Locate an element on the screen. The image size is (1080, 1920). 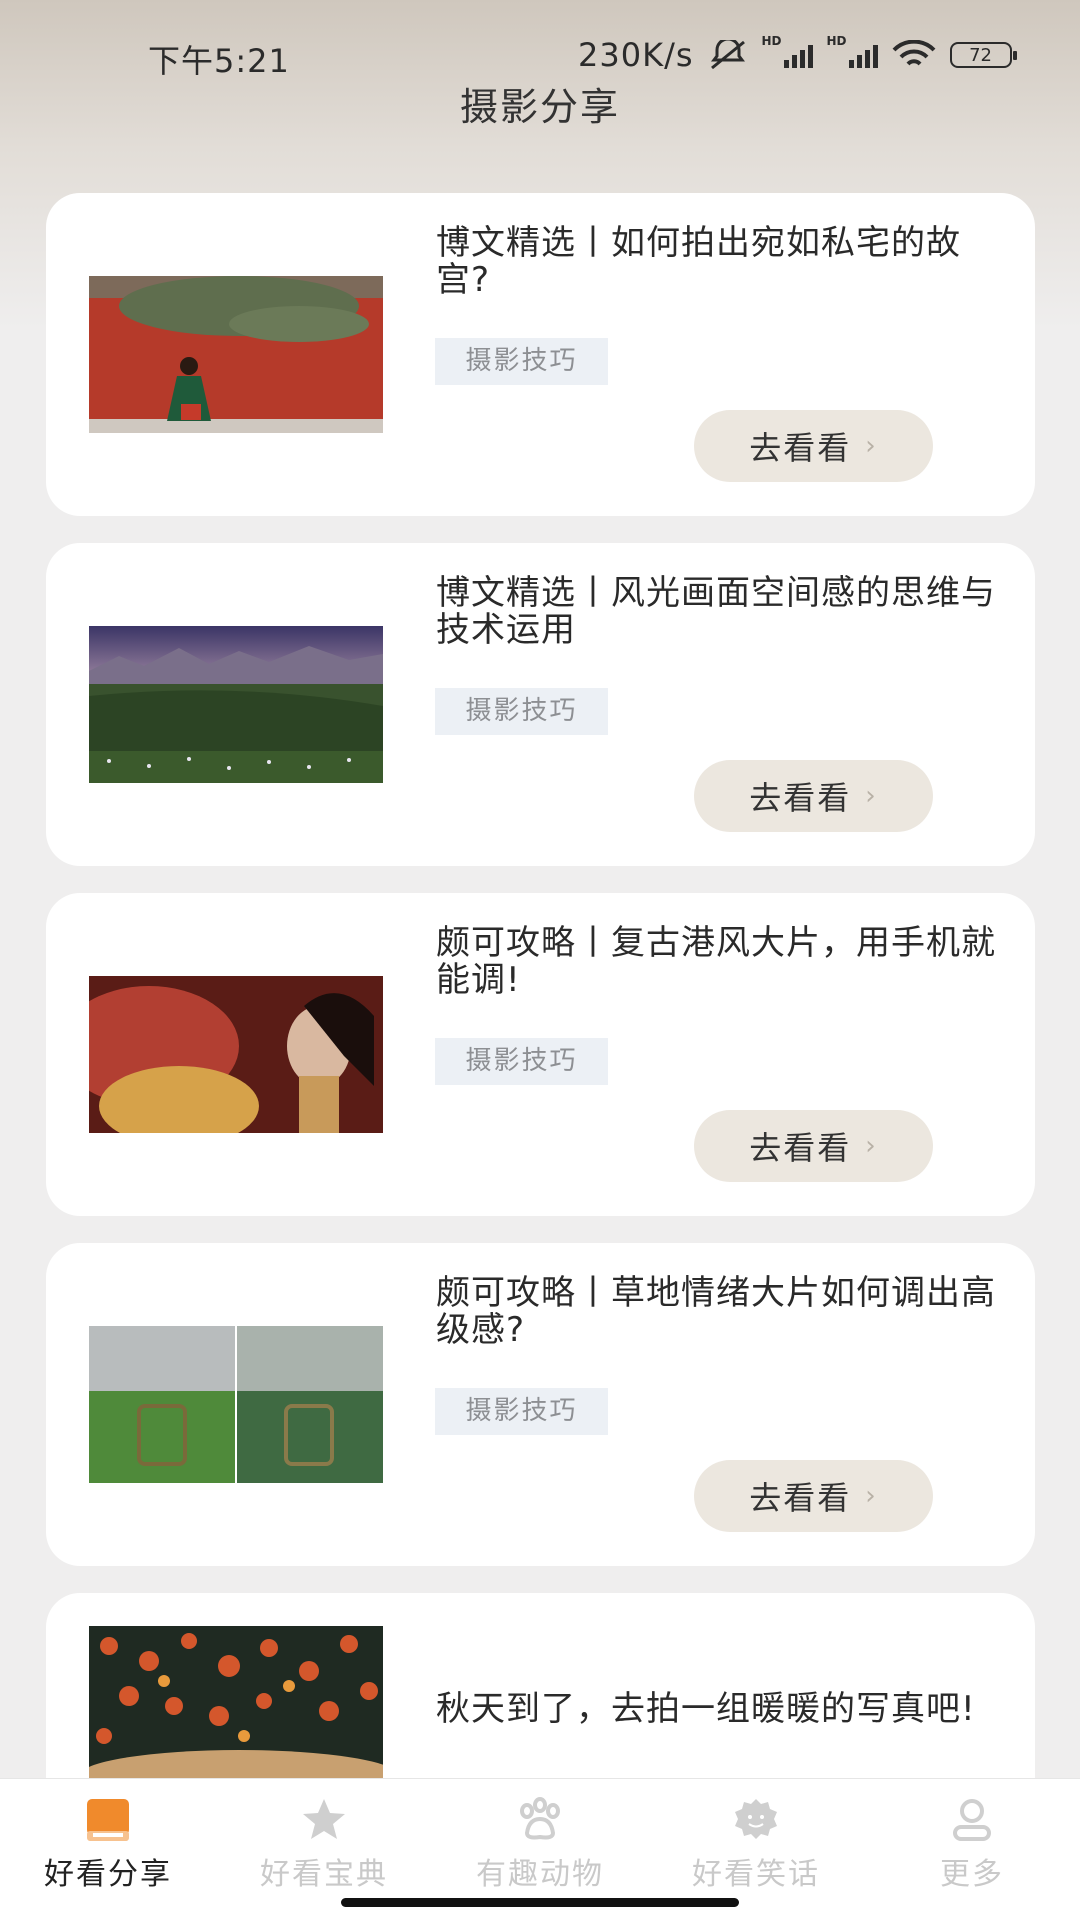
person-icon is located at coordinates (972, 1820).